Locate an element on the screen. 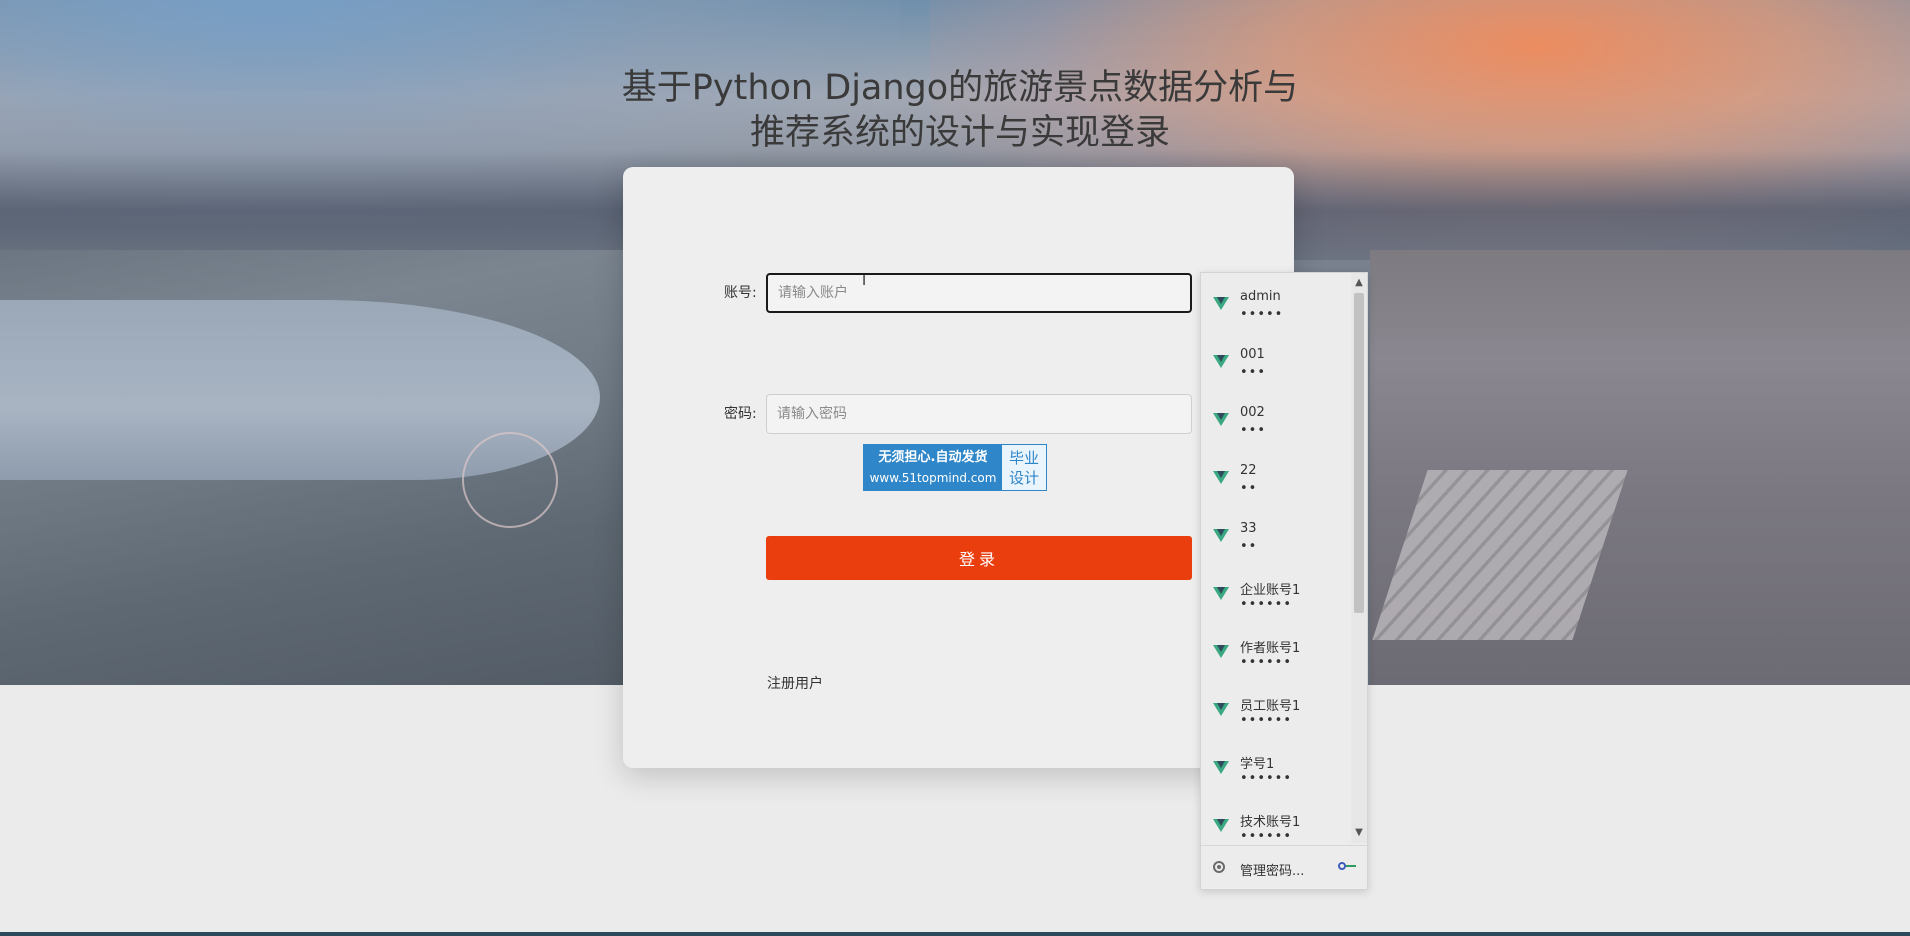  saved-username: 002 is located at coordinates (1252, 412).